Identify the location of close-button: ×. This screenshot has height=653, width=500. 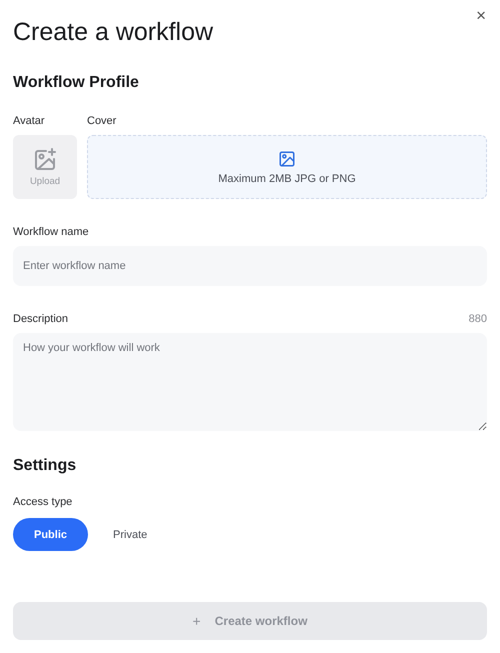
(481, 16).